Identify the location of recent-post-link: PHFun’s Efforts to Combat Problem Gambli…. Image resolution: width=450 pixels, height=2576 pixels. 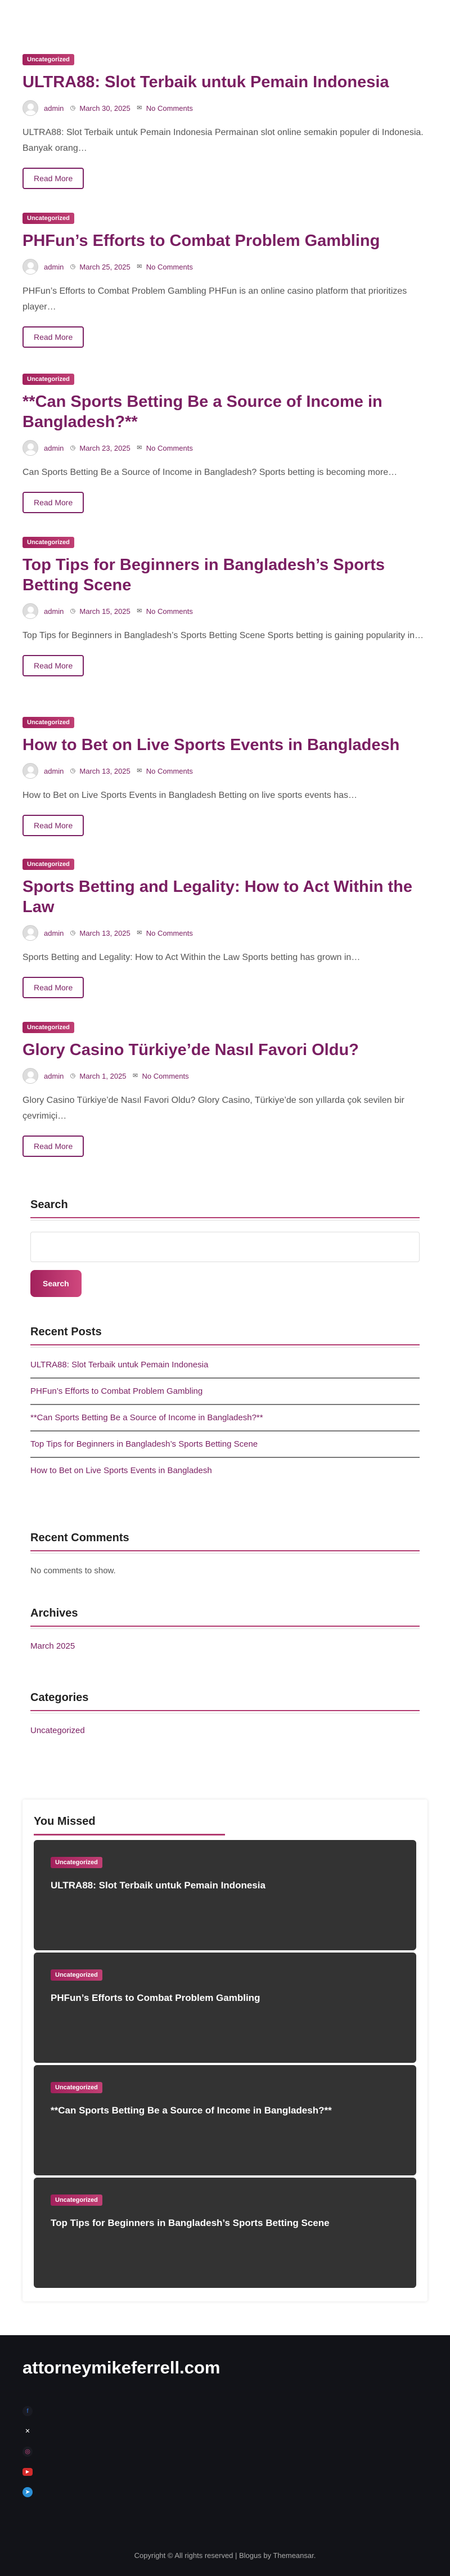
(225, 1395).